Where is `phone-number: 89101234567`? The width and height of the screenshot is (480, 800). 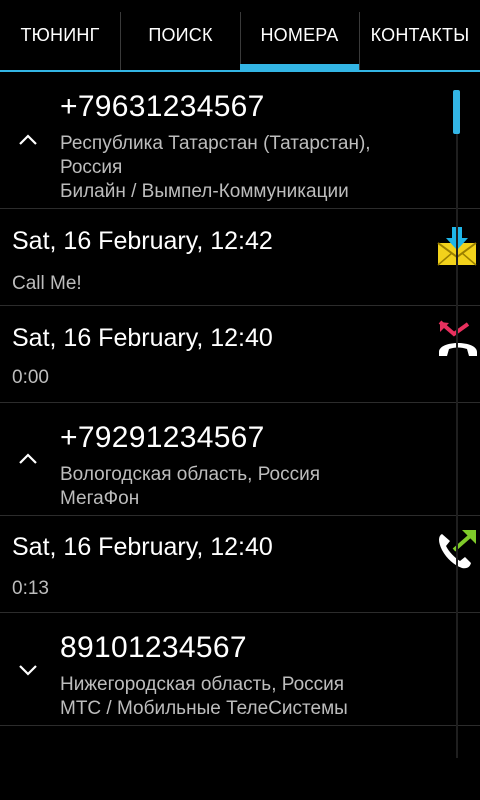
phone-number: 89101234567 is located at coordinates (153, 647).